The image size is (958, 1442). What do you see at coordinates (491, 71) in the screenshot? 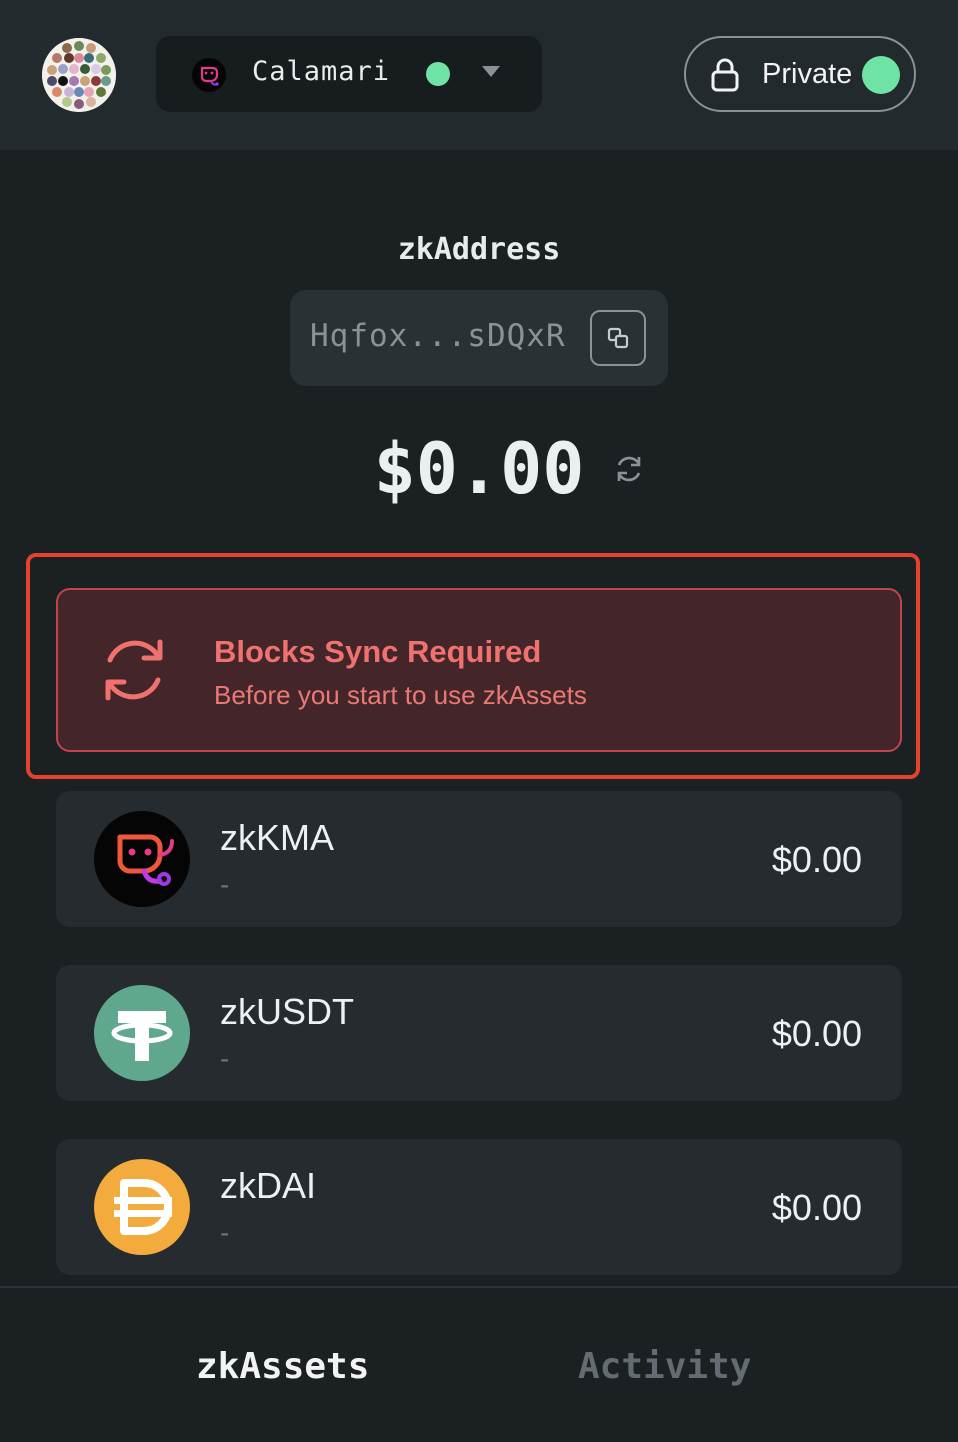
I see `chevron-down-icon` at bounding box center [491, 71].